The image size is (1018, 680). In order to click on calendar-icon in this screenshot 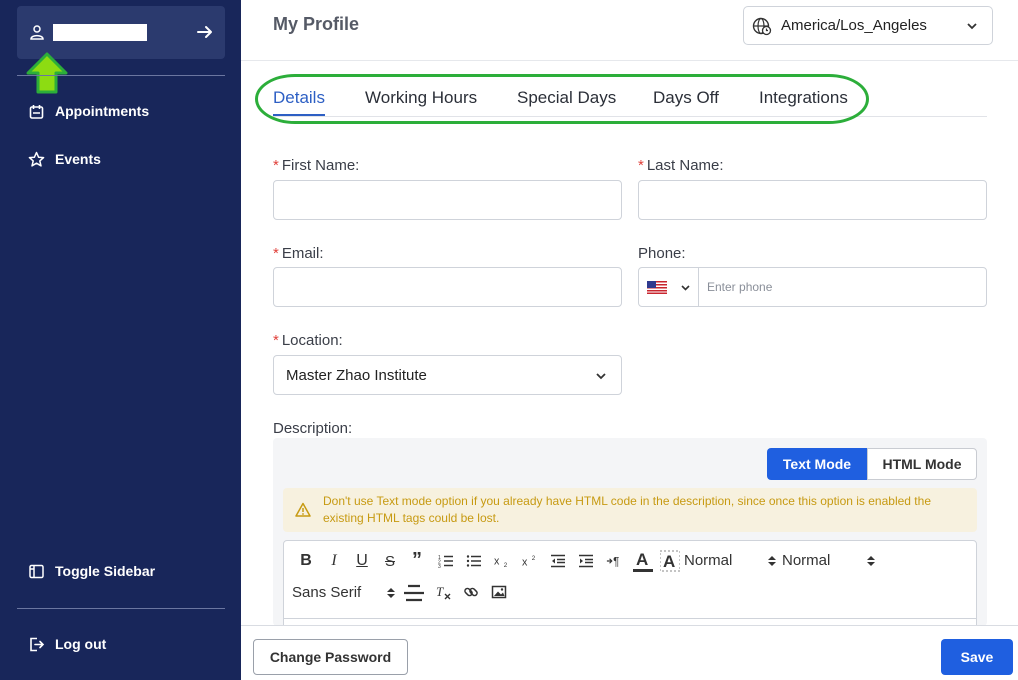, I will do `click(36, 111)`.